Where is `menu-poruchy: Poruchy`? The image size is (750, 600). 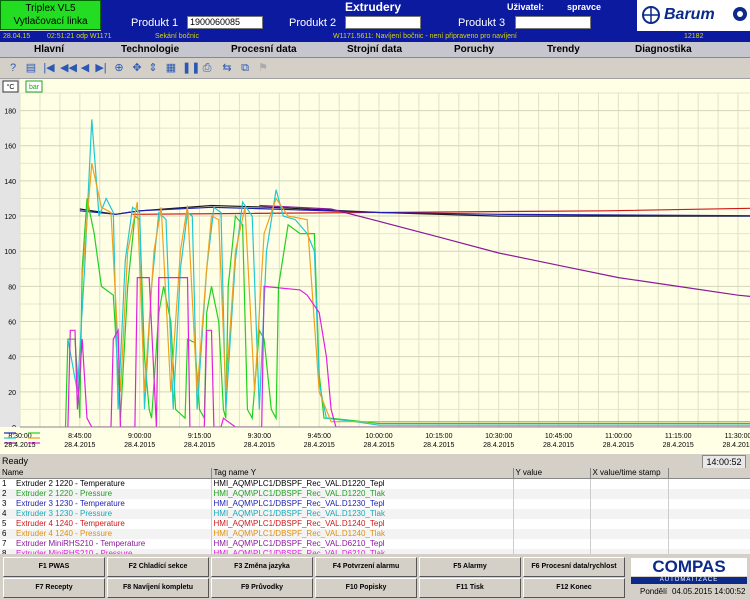
menu-poruchy: Poruchy is located at coordinates (474, 49).